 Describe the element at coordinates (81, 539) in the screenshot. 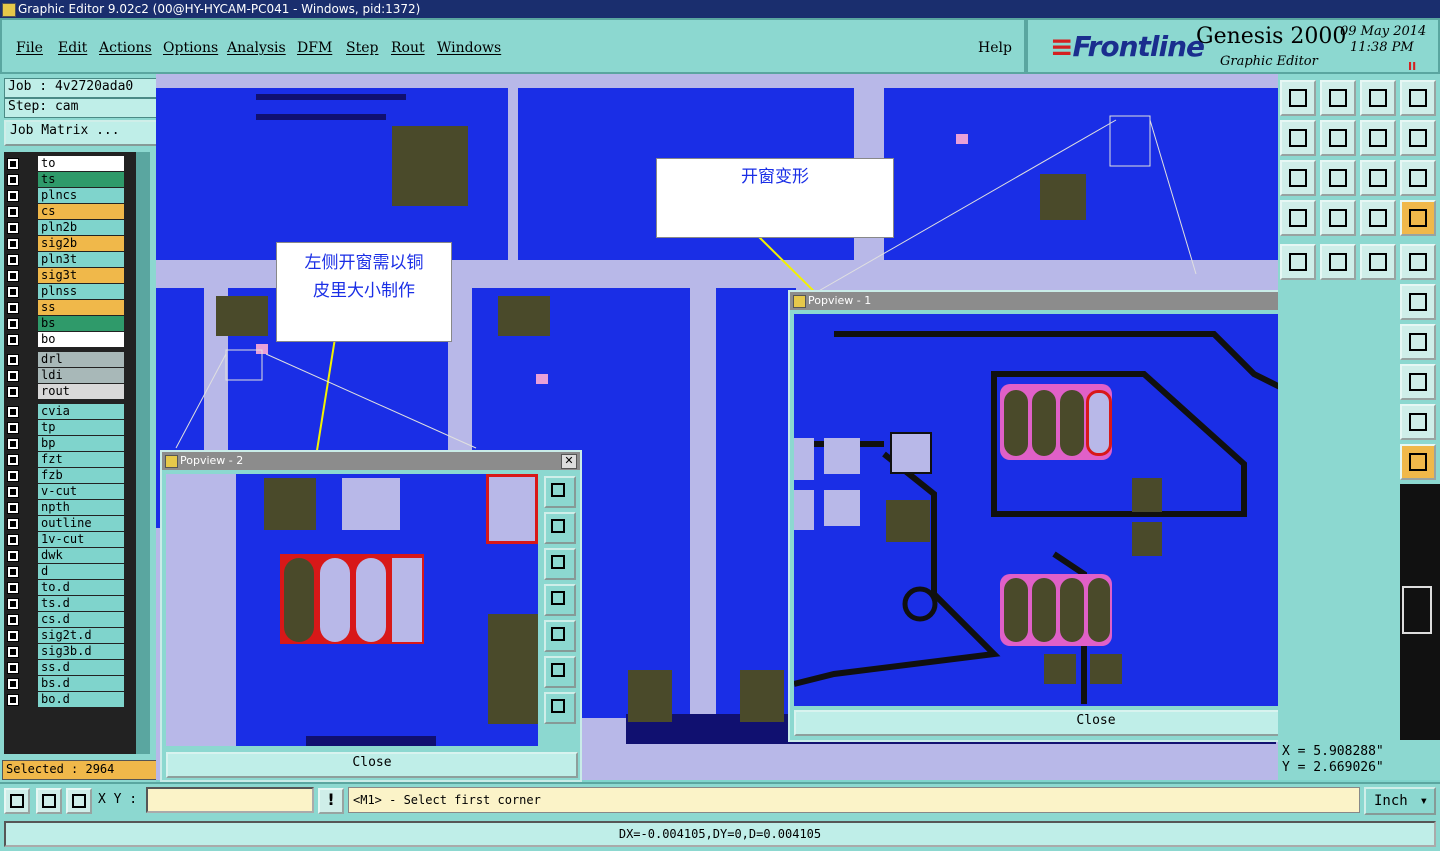

I see `layer-name: 1v-cut` at that location.